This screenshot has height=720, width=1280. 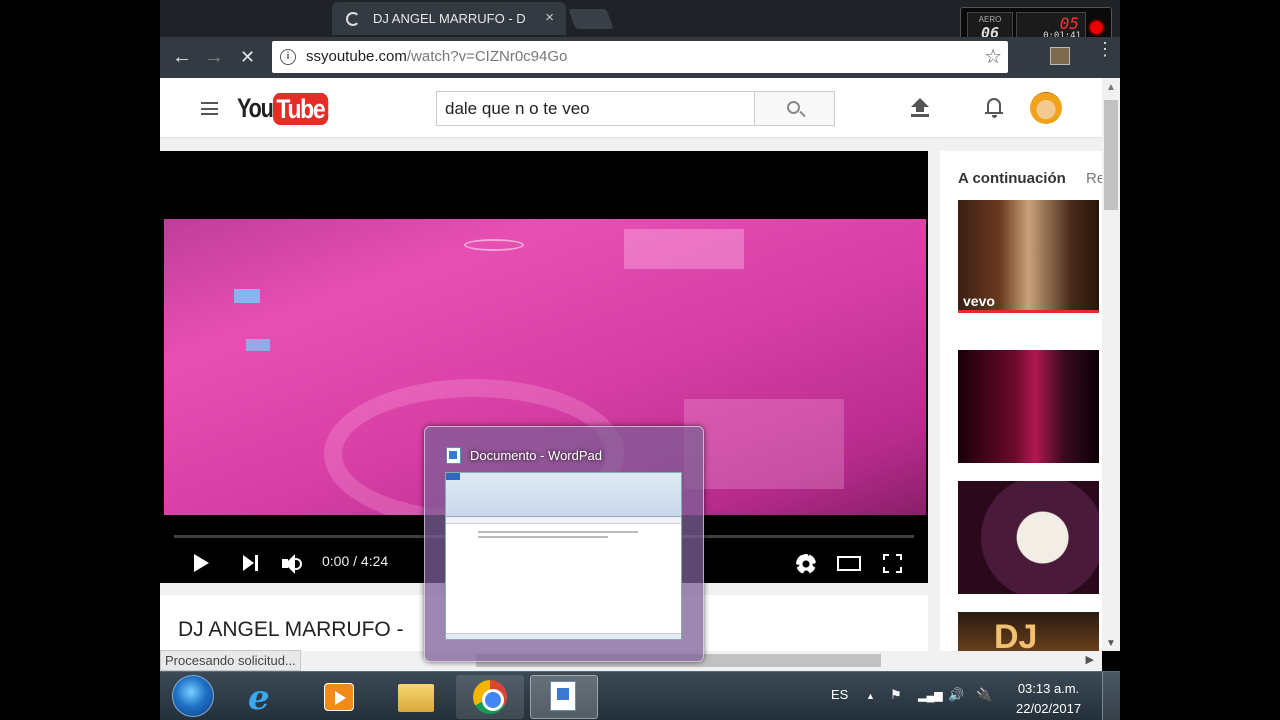 What do you see at coordinates (1028, 311) in the screenshot?
I see `watched-progress` at bounding box center [1028, 311].